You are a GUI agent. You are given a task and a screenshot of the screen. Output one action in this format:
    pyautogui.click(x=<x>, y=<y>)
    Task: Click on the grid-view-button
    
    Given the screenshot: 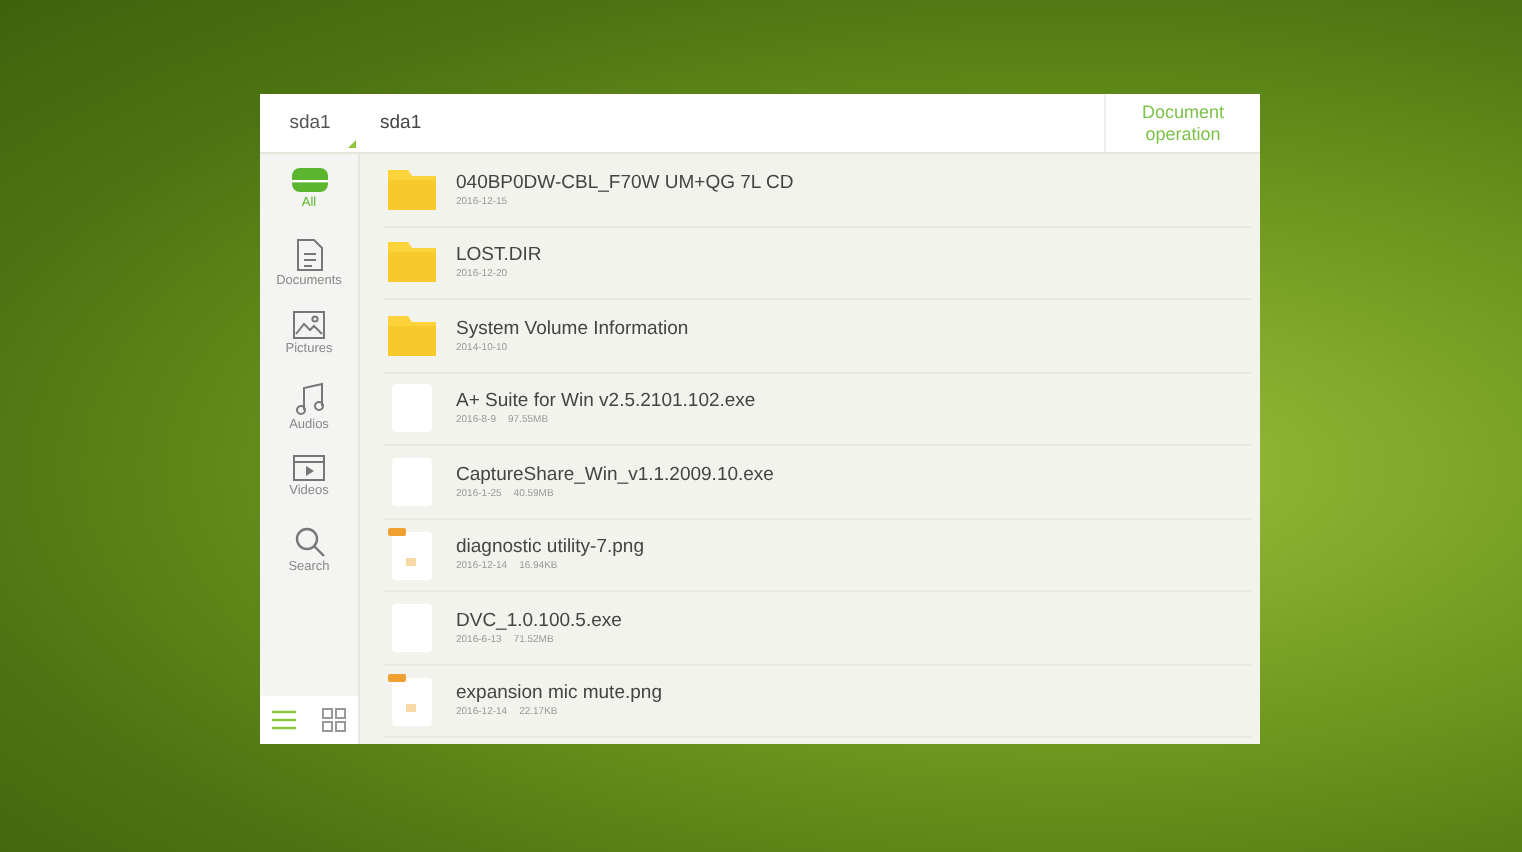 What is the action you would take?
    pyautogui.click(x=333, y=720)
    